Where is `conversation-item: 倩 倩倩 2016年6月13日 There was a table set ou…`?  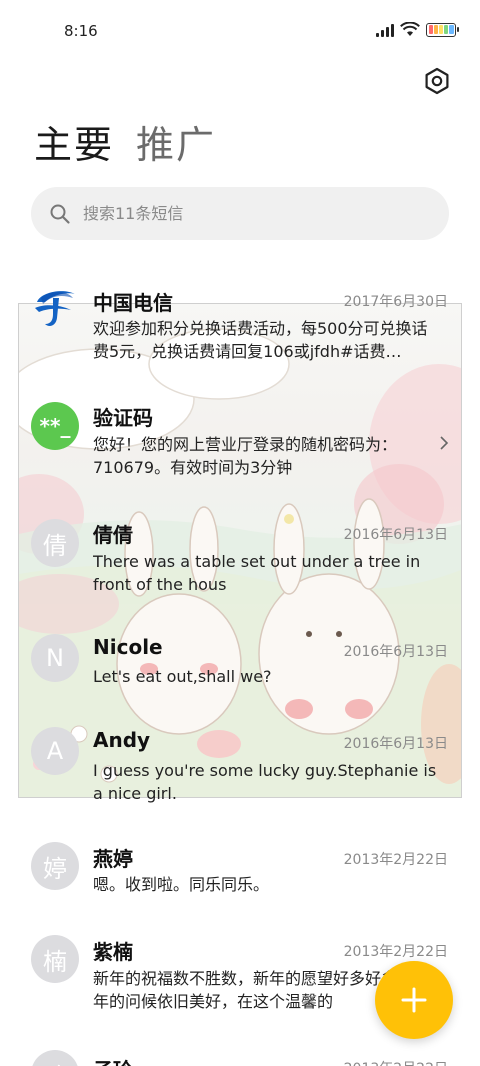 conversation-item: 倩 倩倩 2016年6月13日 There was a table set ou… is located at coordinates (240, 559).